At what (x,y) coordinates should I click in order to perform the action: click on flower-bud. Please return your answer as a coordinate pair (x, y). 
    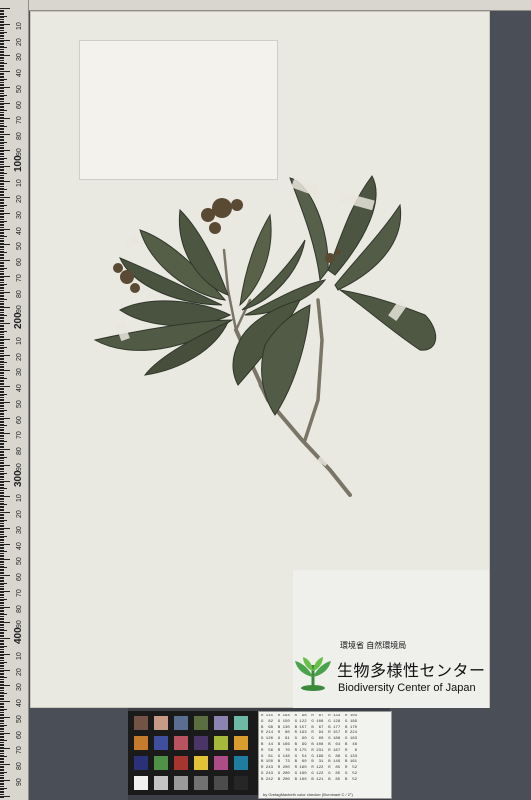
    Looking at the image, I should click on (330, 258).